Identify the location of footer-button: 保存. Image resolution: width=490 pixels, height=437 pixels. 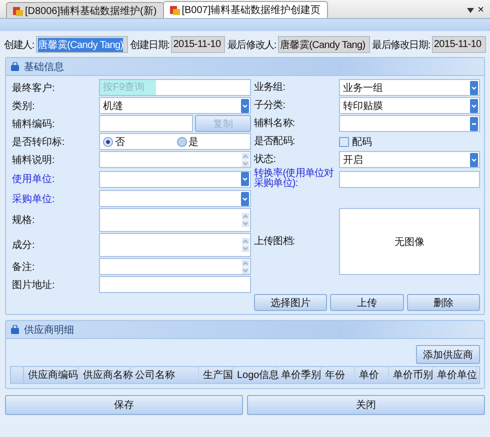
(124, 405).